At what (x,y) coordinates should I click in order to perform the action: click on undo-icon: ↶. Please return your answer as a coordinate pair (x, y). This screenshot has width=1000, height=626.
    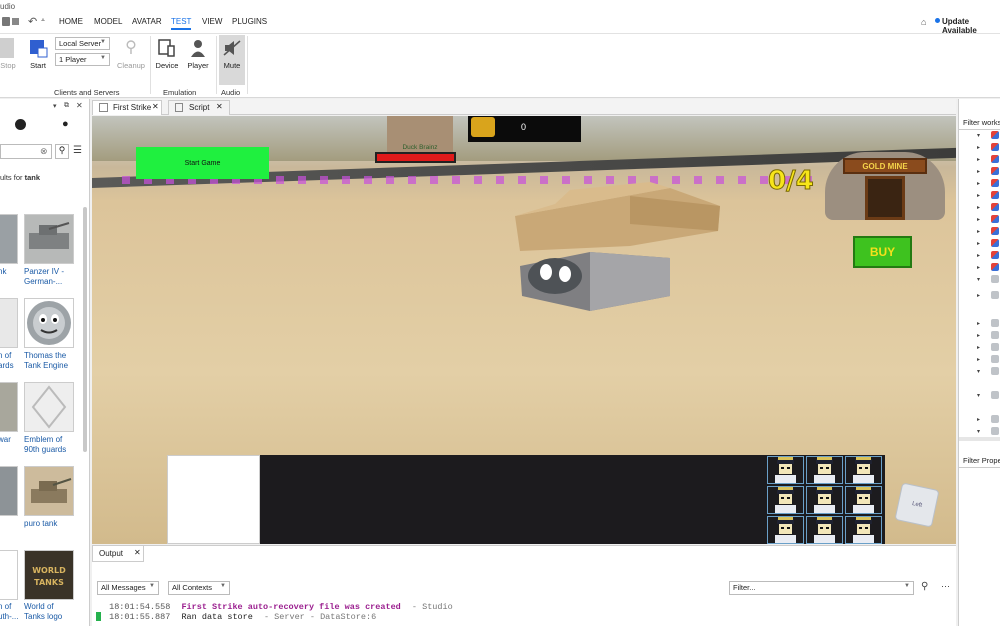
    Looking at the image, I should click on (32, 21).